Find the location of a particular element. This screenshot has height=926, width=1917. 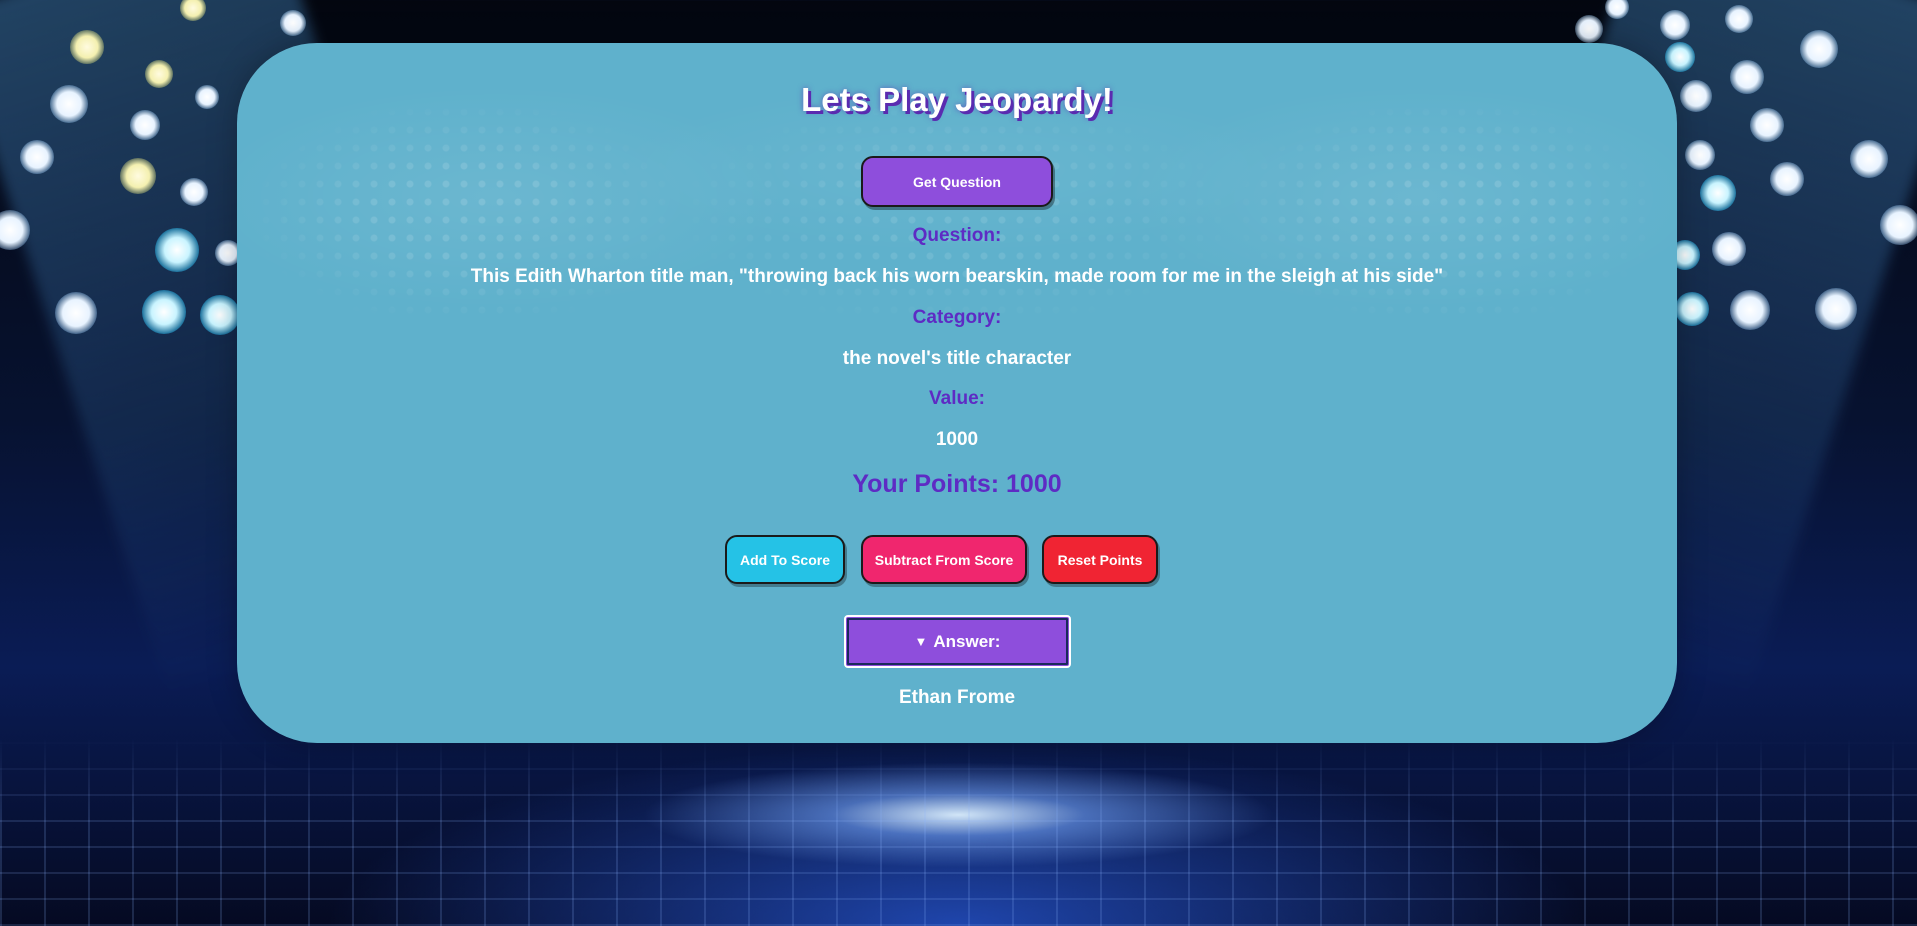

category-label: Category: is located at coordinates (957, 317).